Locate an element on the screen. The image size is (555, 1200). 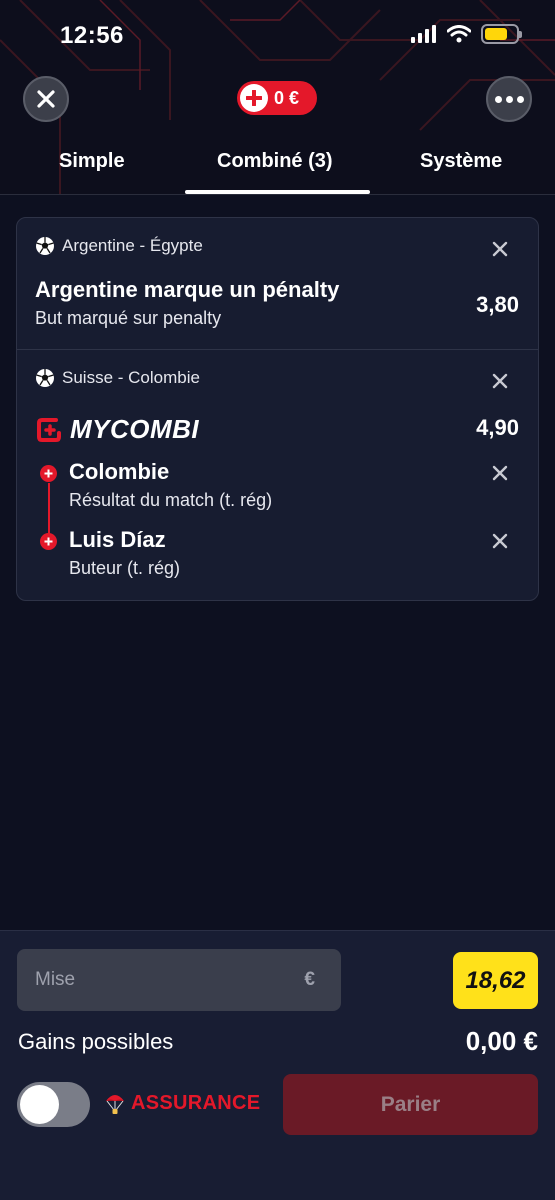
tab-systeme: Système is located at coordinates (461, 161).